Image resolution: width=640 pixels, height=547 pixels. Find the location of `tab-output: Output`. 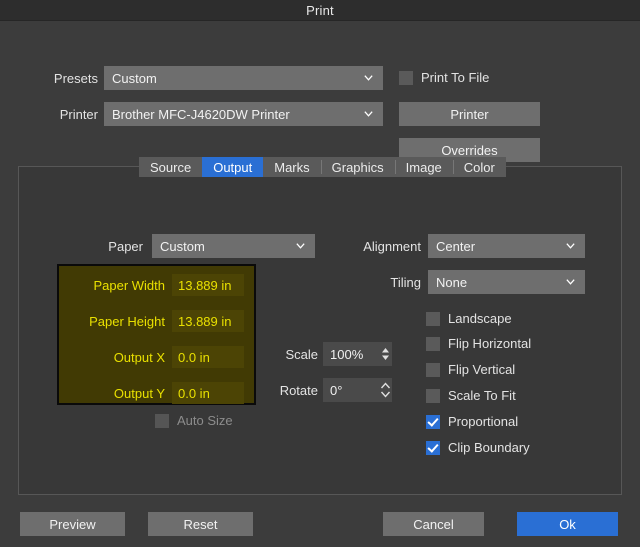

tab-output: Output is located at coordinates (233, 167).